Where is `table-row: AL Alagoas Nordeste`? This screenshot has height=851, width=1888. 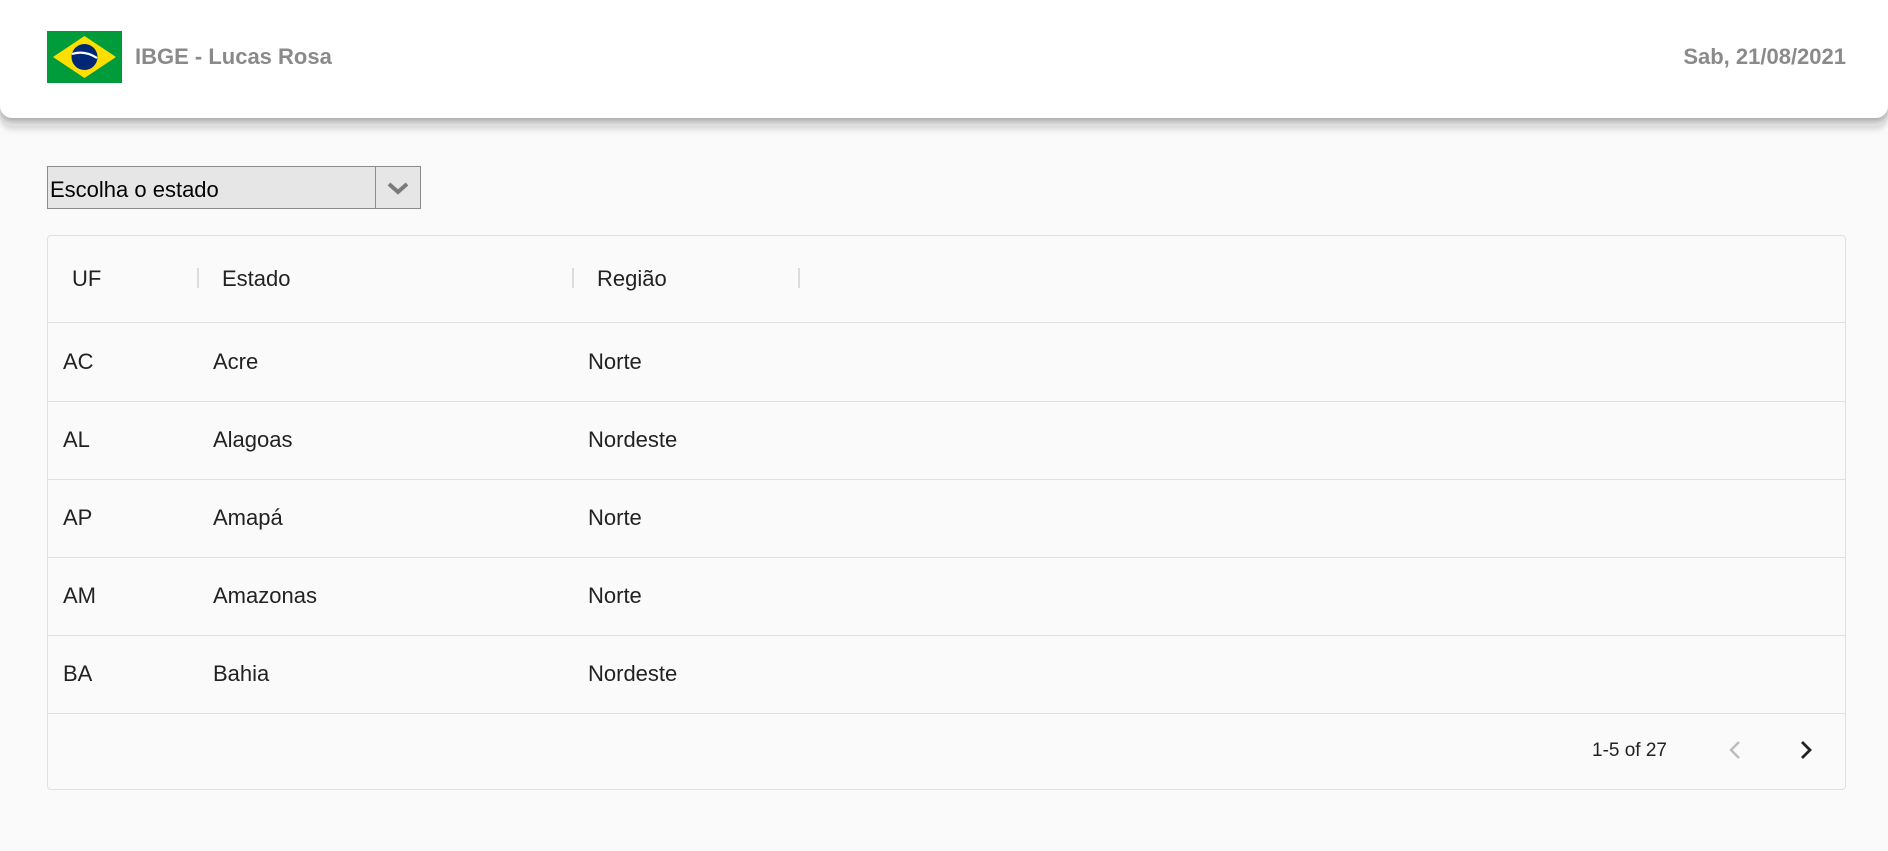 table-row: AL Alagoas Nordeste is located at coordinates (946, 440).